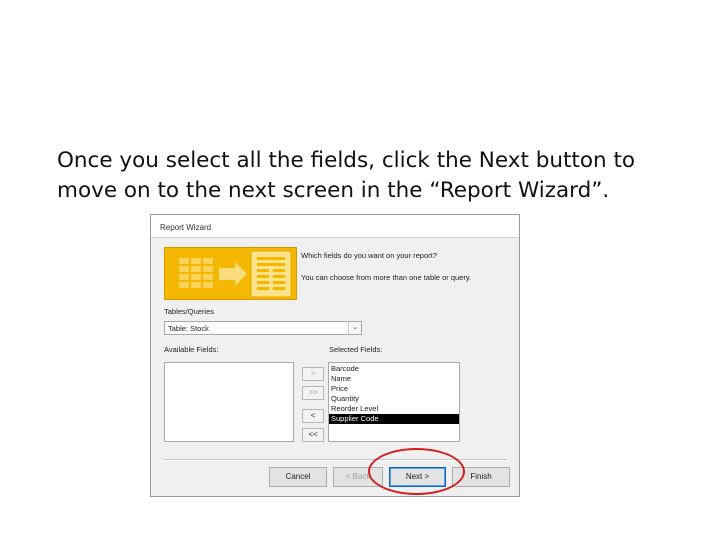  Describe the element at coordinates (186, 227) in the screenshot. I see `dialog-title: Report Wizard` at that location.